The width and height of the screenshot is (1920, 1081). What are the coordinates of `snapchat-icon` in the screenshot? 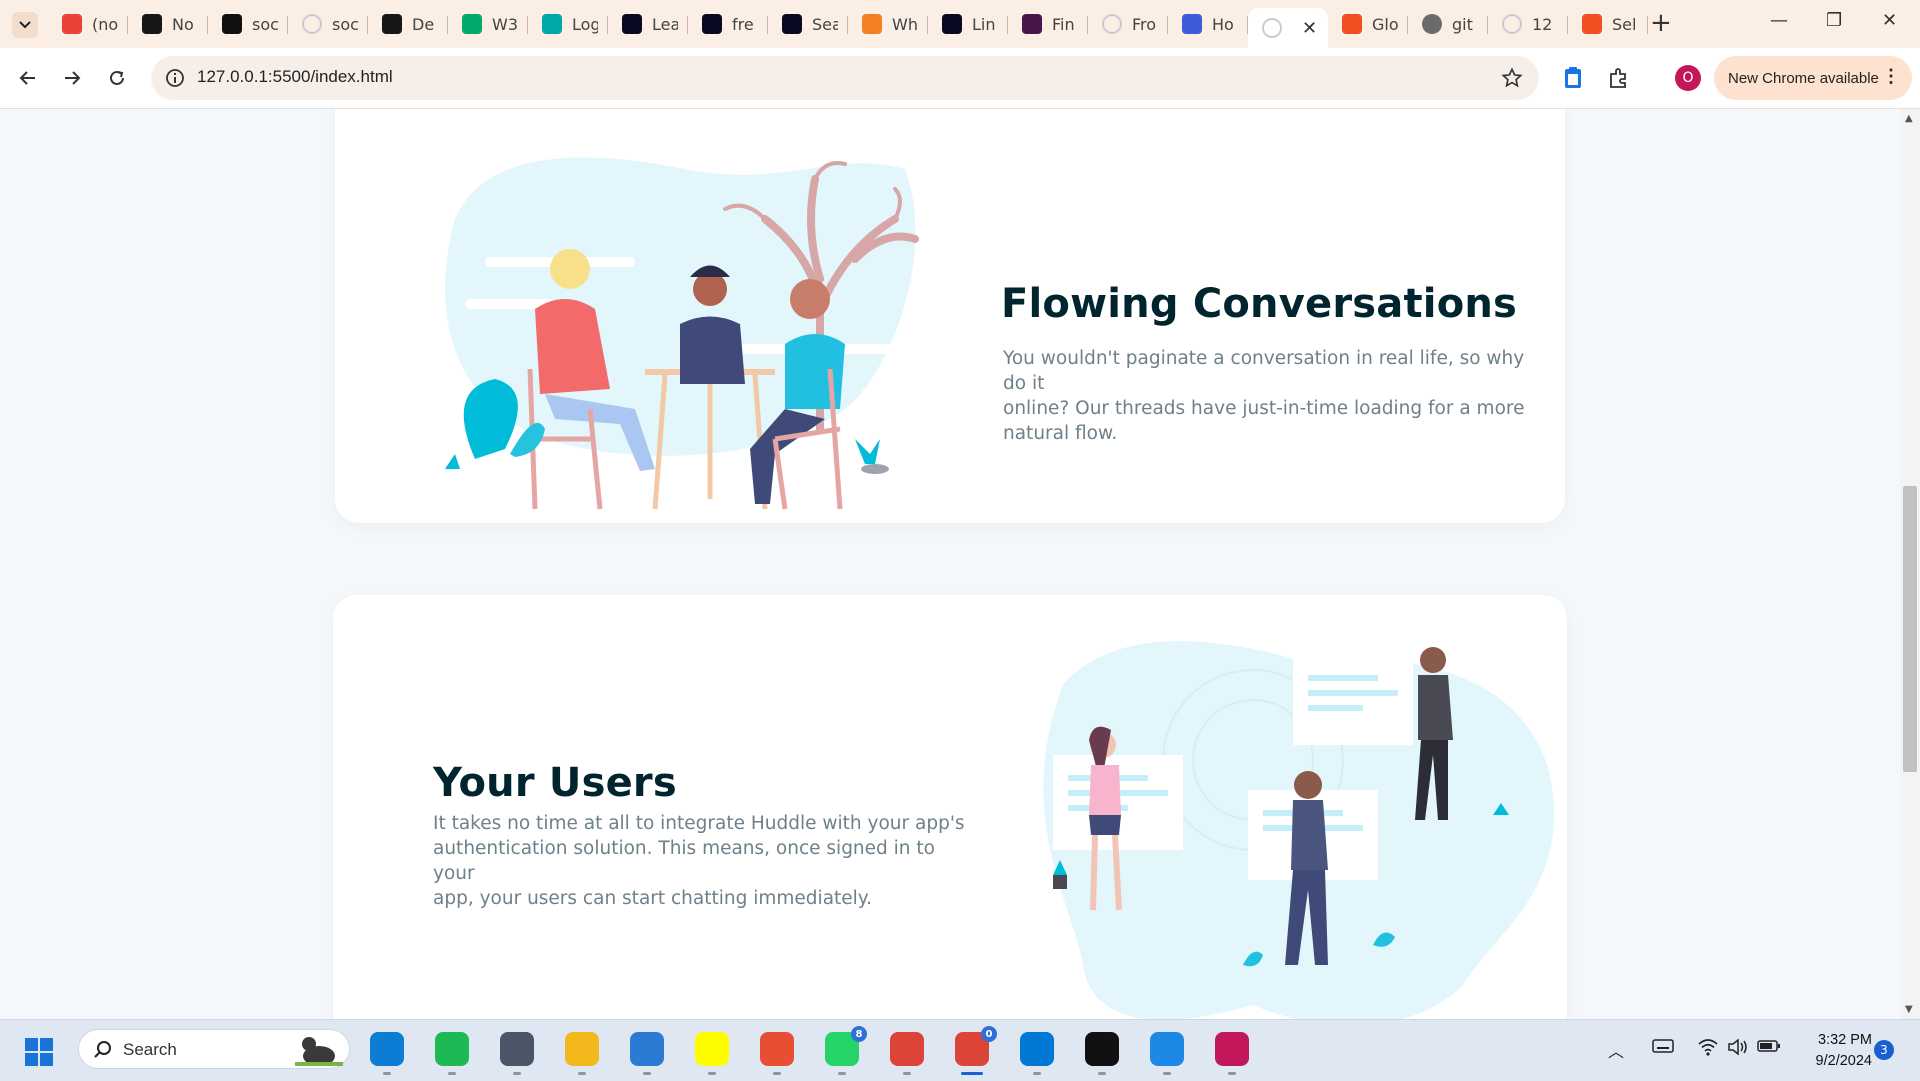 It's located at (712, 1053).